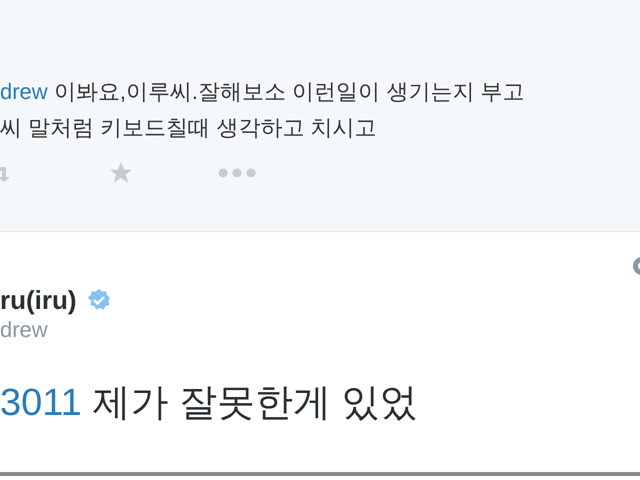 The width and height of the screenshot is (640, 480). I want to click on mention-link: drew, so click(24, 91).